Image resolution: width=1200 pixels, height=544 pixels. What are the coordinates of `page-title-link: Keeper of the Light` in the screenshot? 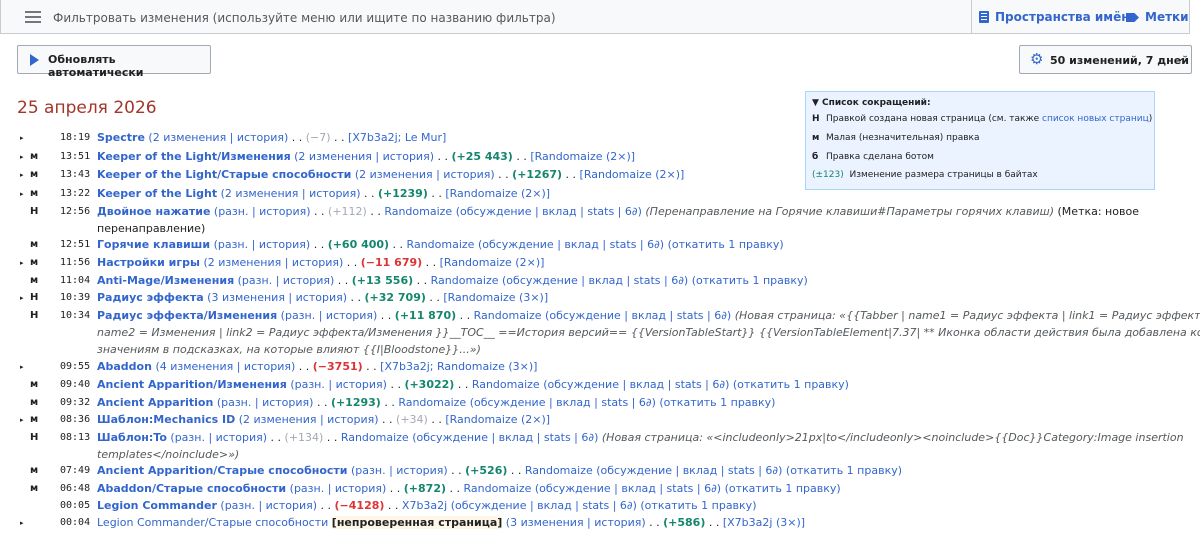 It's located at (157, 193).